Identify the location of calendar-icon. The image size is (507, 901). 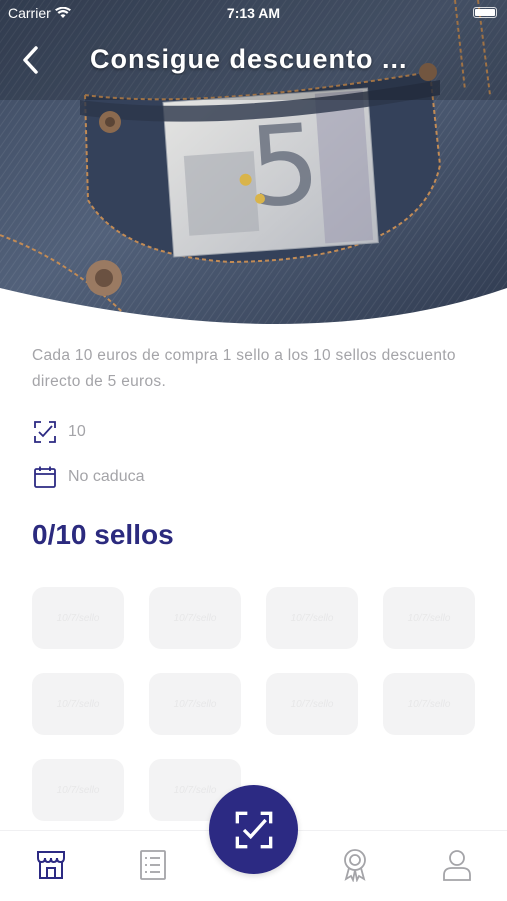
(45, 477).